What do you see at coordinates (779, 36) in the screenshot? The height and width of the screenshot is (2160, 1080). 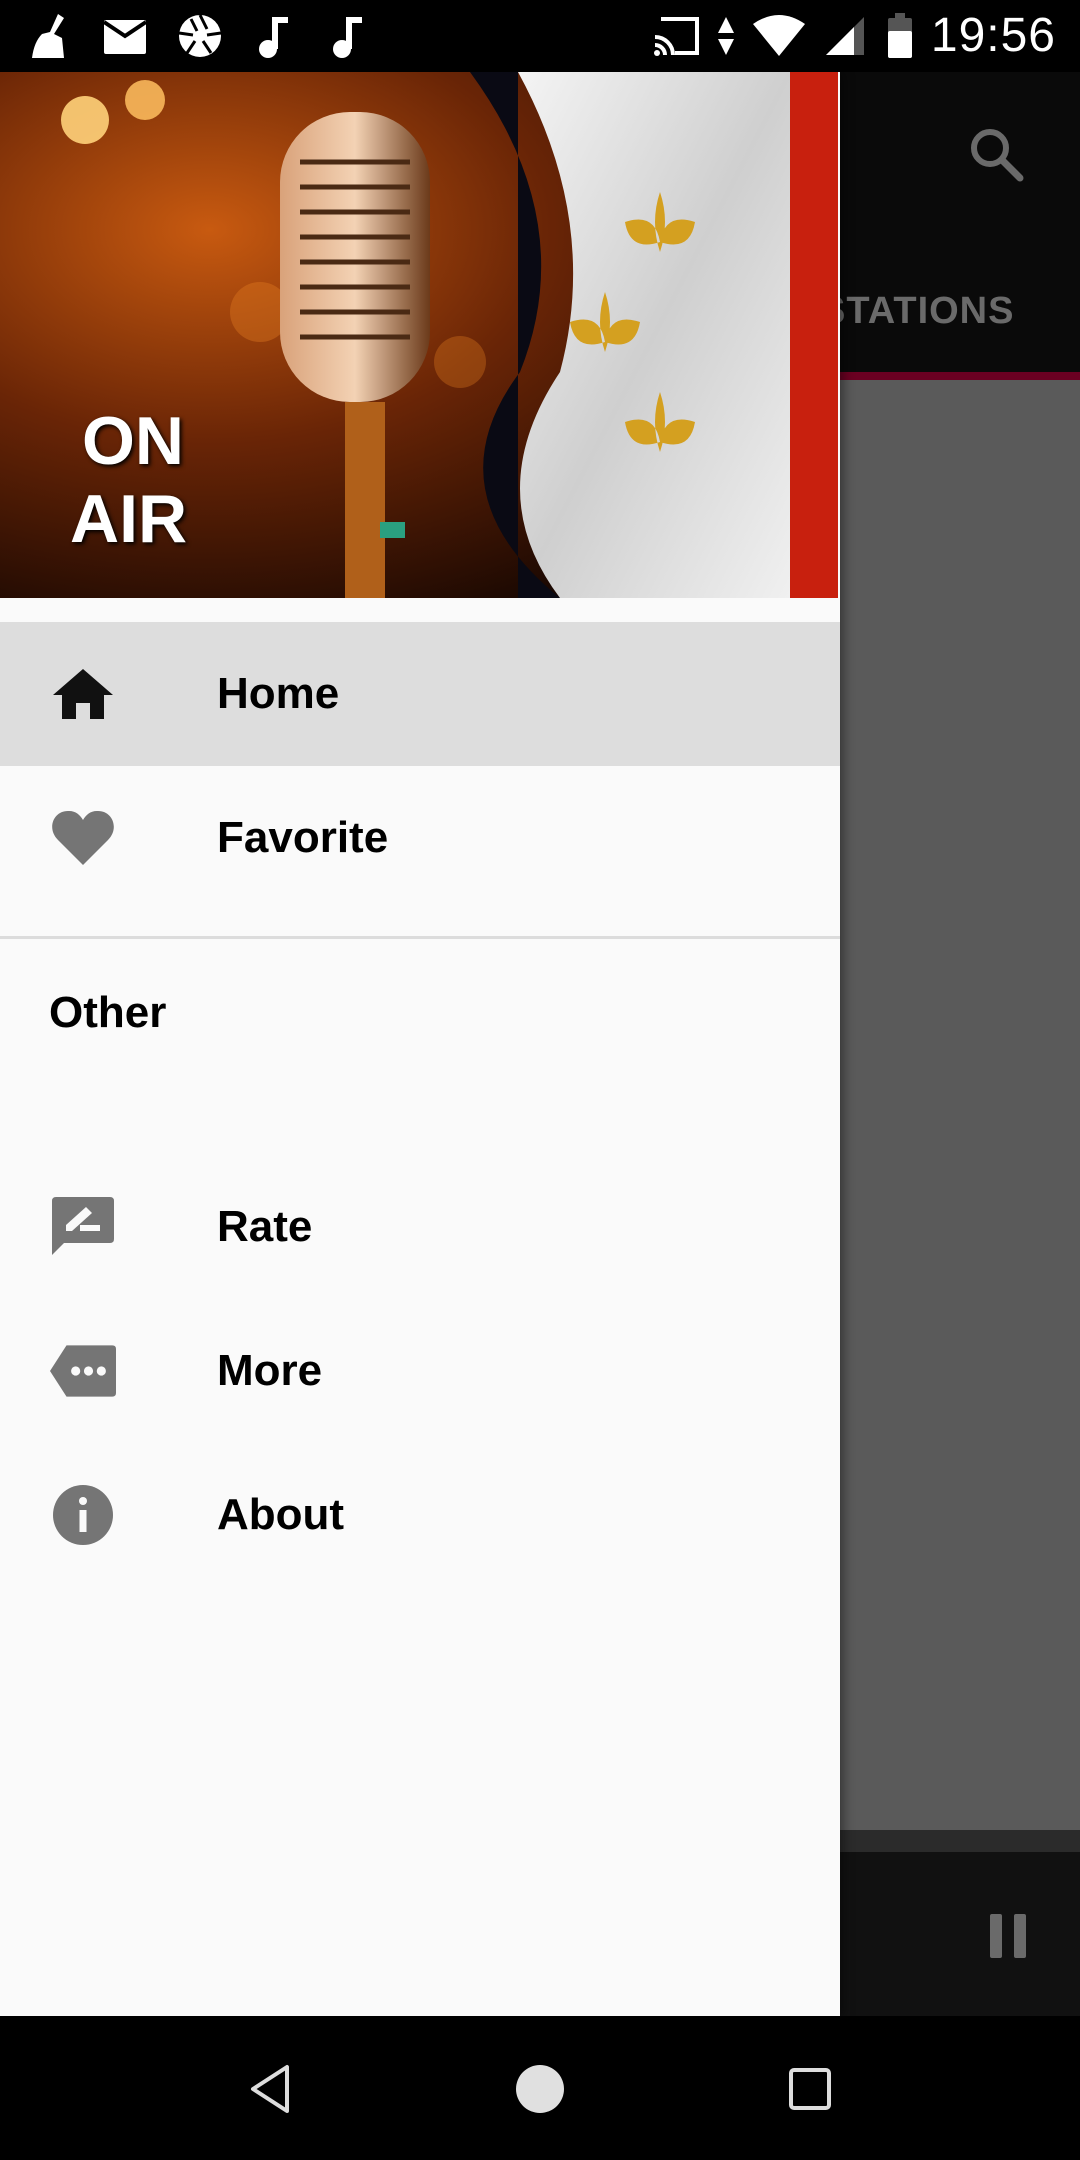 I see `wifi-icon` at bounding box center [779, 36].